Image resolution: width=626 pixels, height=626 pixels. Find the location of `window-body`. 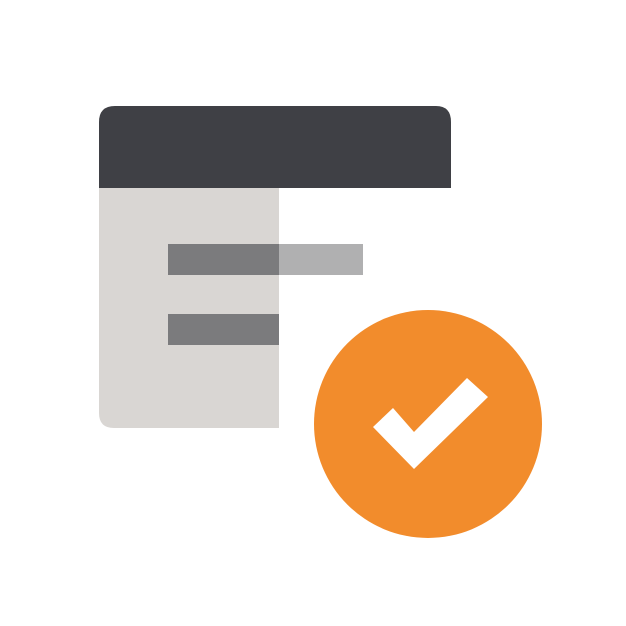

window-body is located at coordinates (189, 307).